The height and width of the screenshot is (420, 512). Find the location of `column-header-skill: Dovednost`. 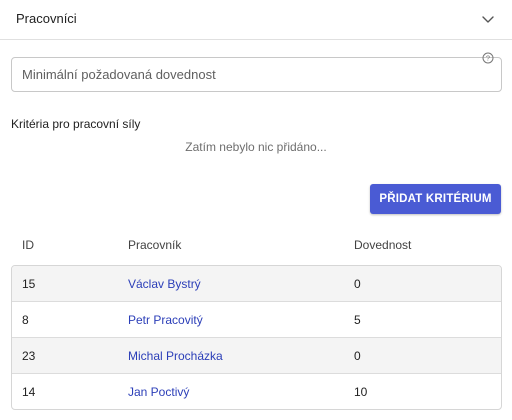

column-header-skill: Dovednost is located at coordinates (382, 245).